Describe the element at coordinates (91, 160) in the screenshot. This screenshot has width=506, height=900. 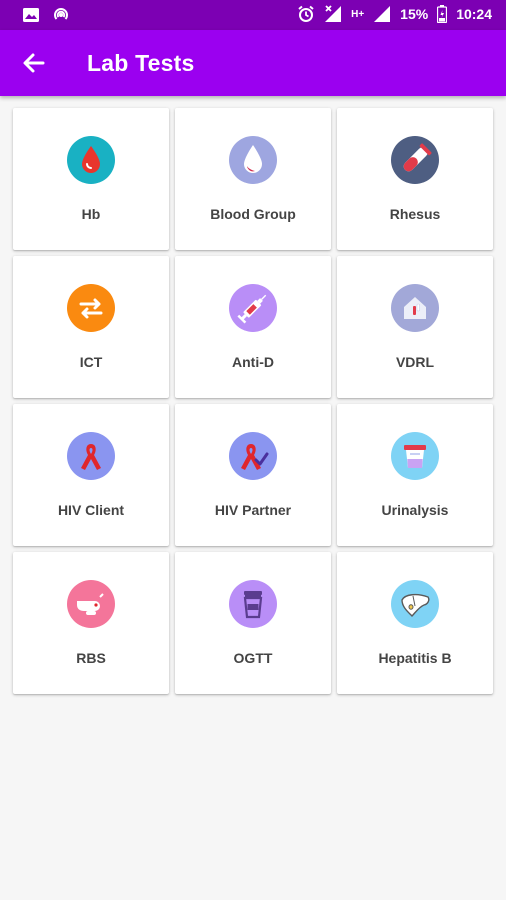
I see `blood-drop-icon` at that location.